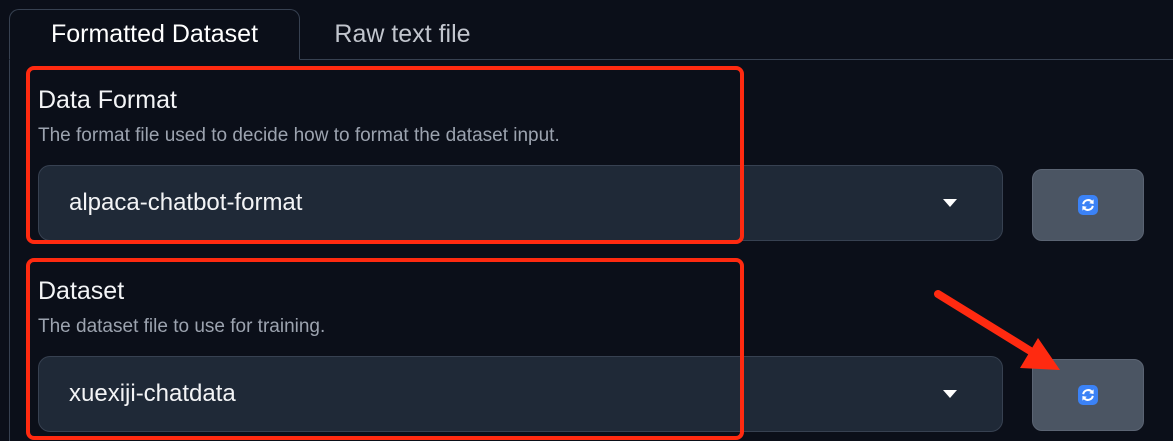 The height and width of the screenshot is (441, 1173). I want to click on tab-raw-text-file: Raw text file, so click(402, 34).